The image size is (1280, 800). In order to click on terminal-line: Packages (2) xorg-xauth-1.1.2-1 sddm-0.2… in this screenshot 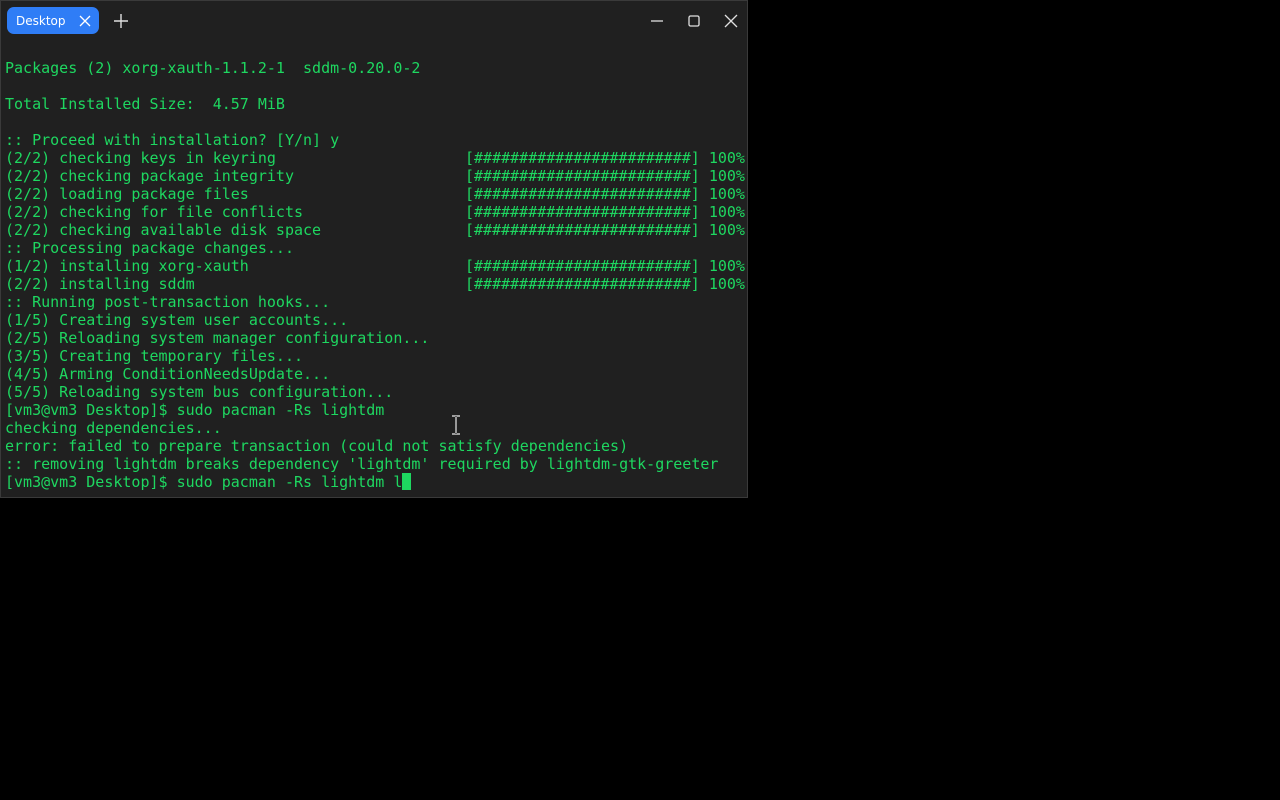, I will do `click(375, 68)`.